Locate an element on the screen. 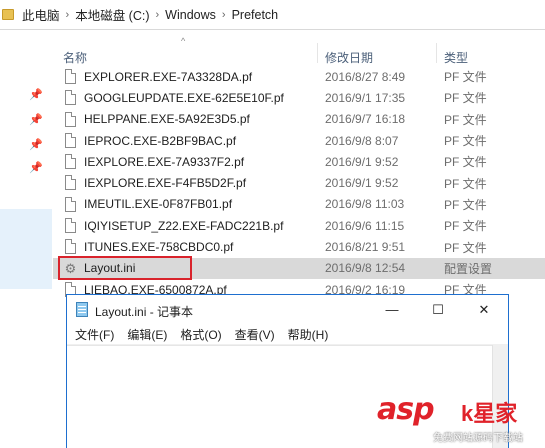  notepad-title-bar: Layout.ini - 记事本 — ☐ ✕ is located at coordinates (287, 309).